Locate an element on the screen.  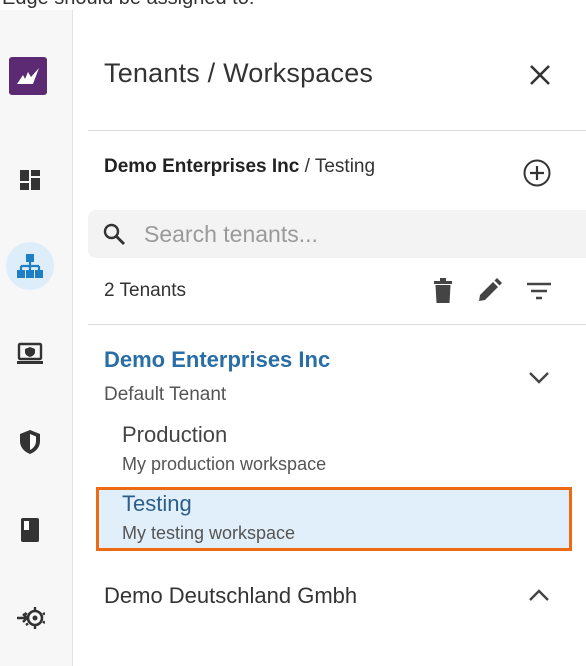
close-icon is located at coordinates (540, 75).